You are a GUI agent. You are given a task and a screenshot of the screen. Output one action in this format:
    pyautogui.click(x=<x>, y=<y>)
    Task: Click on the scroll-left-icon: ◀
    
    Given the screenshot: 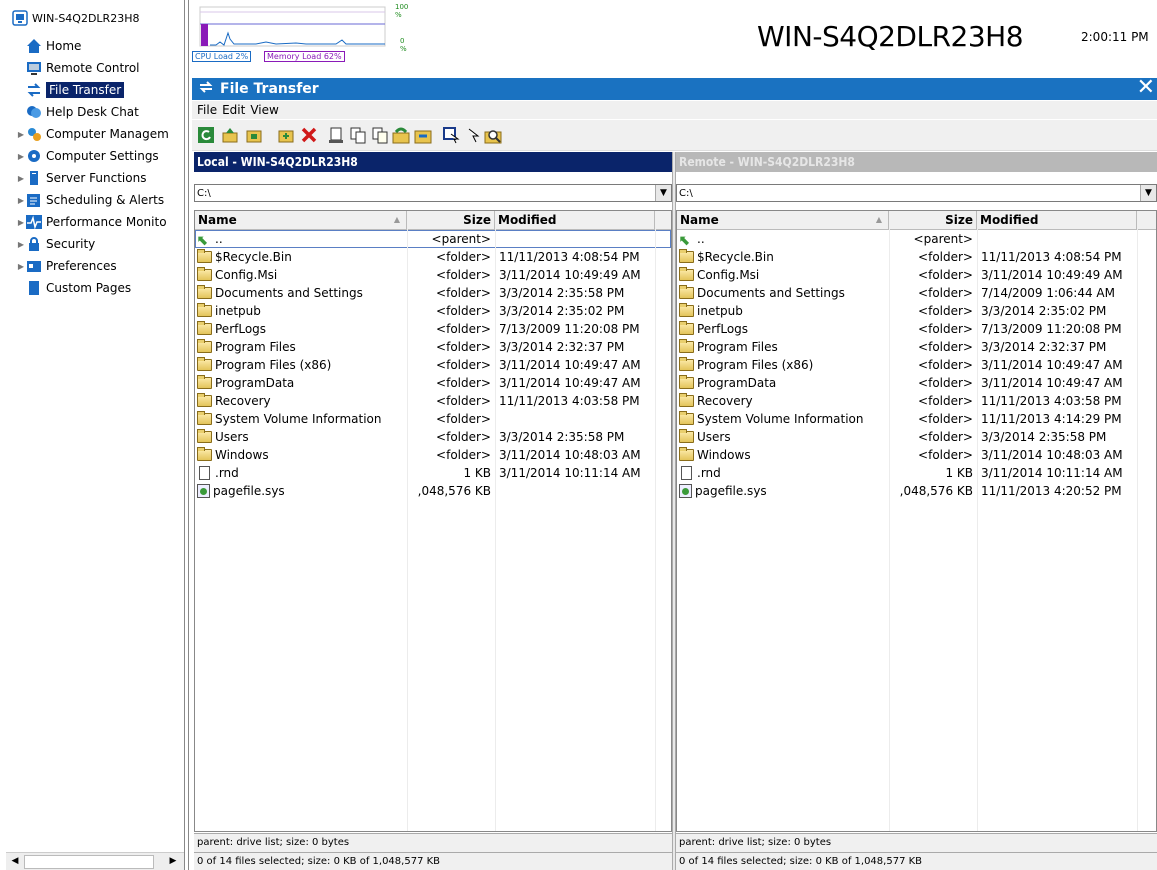 What is the action you would take?
    pyautogui.click(x=15, y=861)
    